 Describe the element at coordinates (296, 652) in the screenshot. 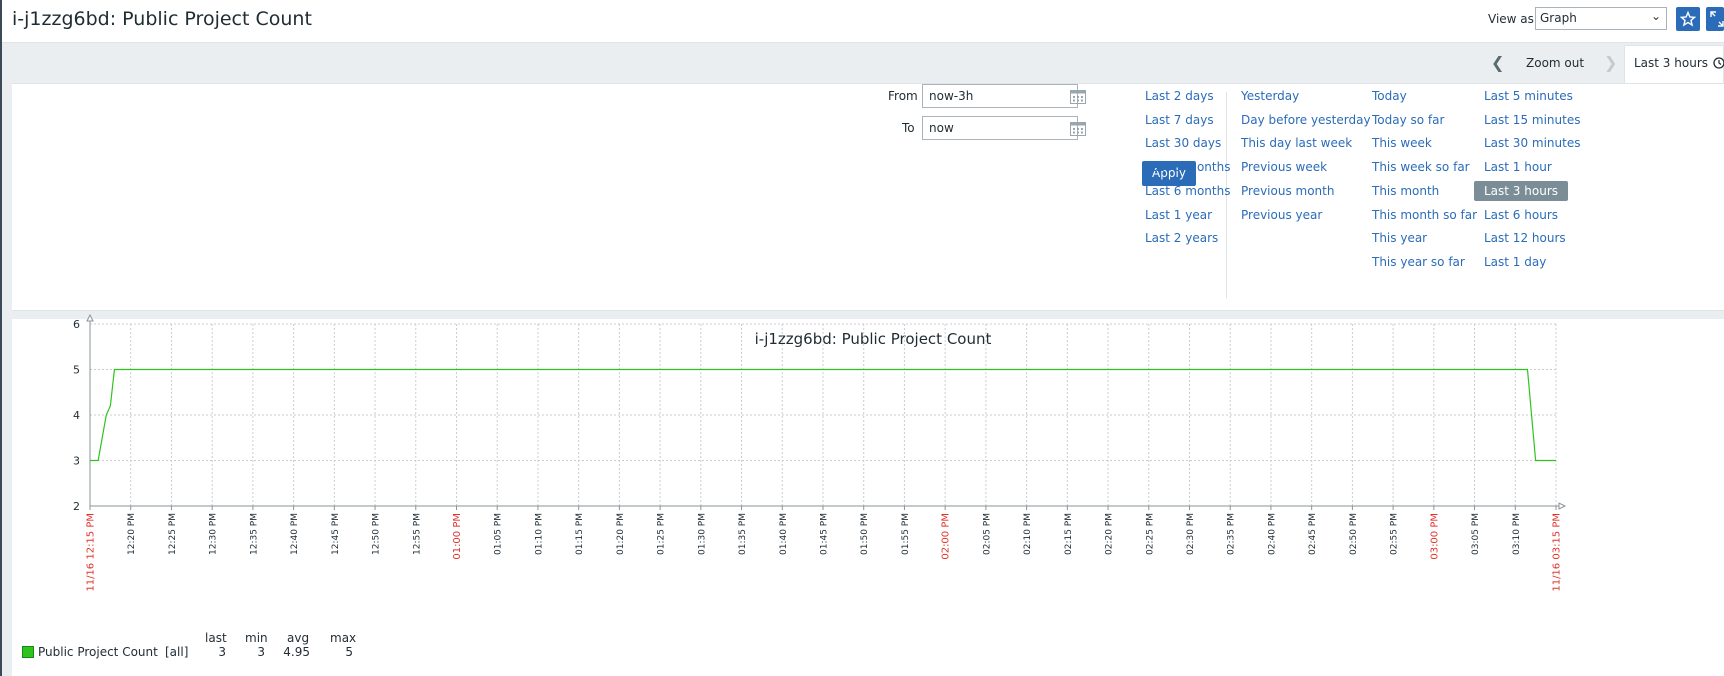

I see `legend-value-avg: 4.95` at that location.